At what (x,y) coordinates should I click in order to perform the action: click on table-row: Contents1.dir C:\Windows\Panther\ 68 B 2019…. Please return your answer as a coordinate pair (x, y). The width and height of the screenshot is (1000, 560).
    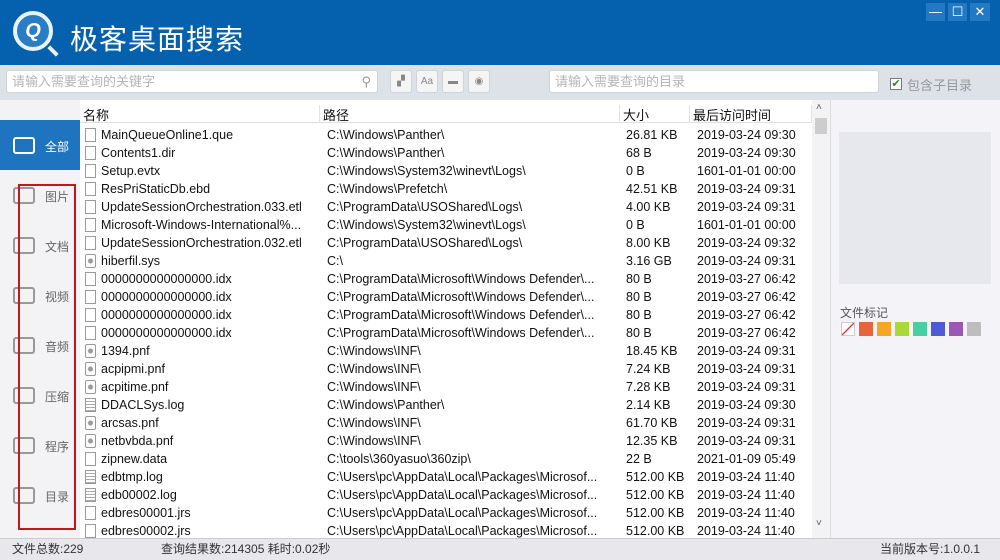
    Looking at the image, I should click on (446, 153).